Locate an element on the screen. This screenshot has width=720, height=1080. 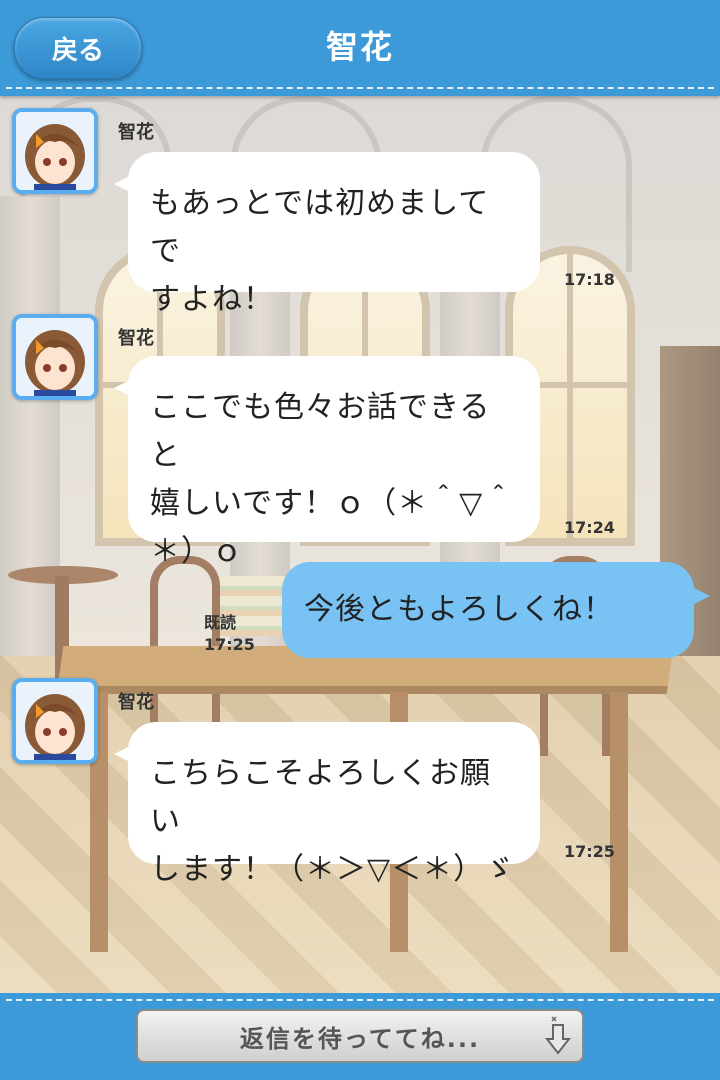
read-receipt: 既読 17:25 is located at coordinates (229, 634).